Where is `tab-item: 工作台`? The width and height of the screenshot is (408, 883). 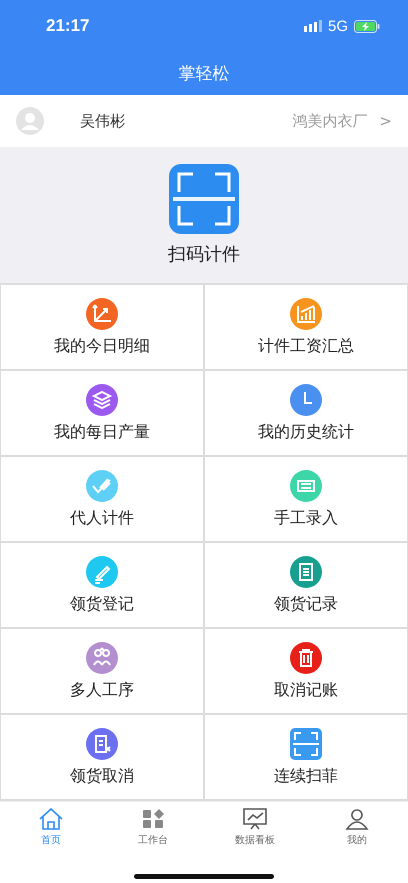 tab-item: 工作台 is located at coordinates (153, 827).